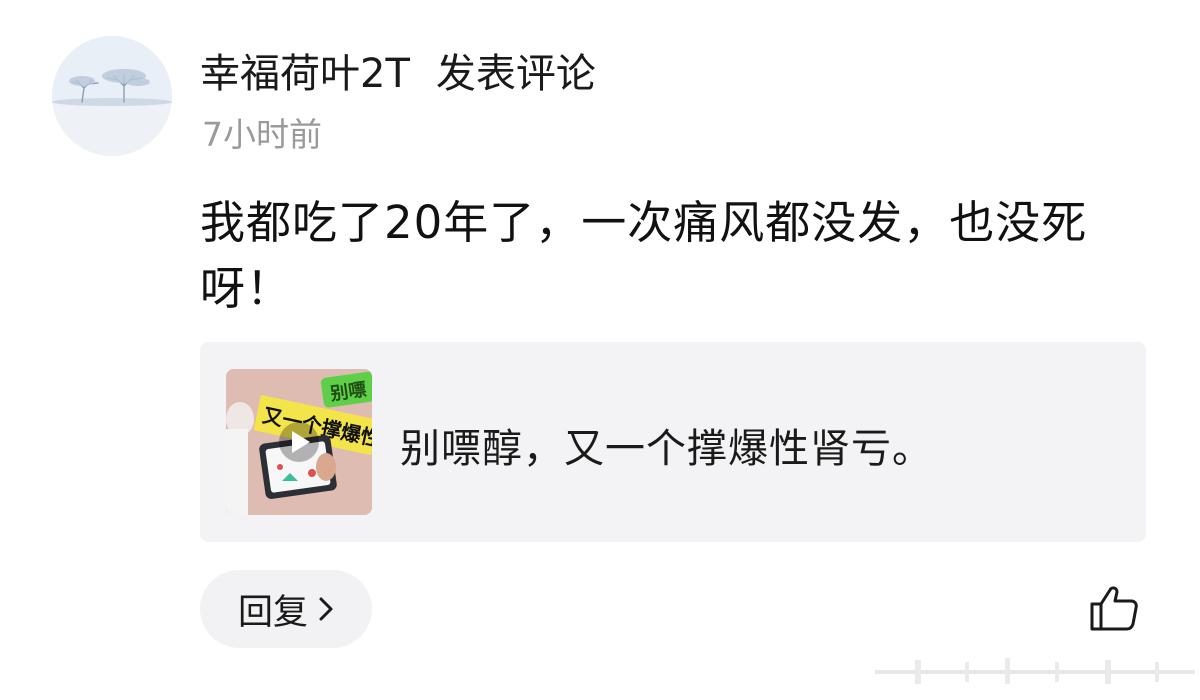 The height and width of the screenshot is (700, 1200). I want to click on shared-video-title: 别嘌醇，又一个撑爆性肾亏。, so click(666, 445).